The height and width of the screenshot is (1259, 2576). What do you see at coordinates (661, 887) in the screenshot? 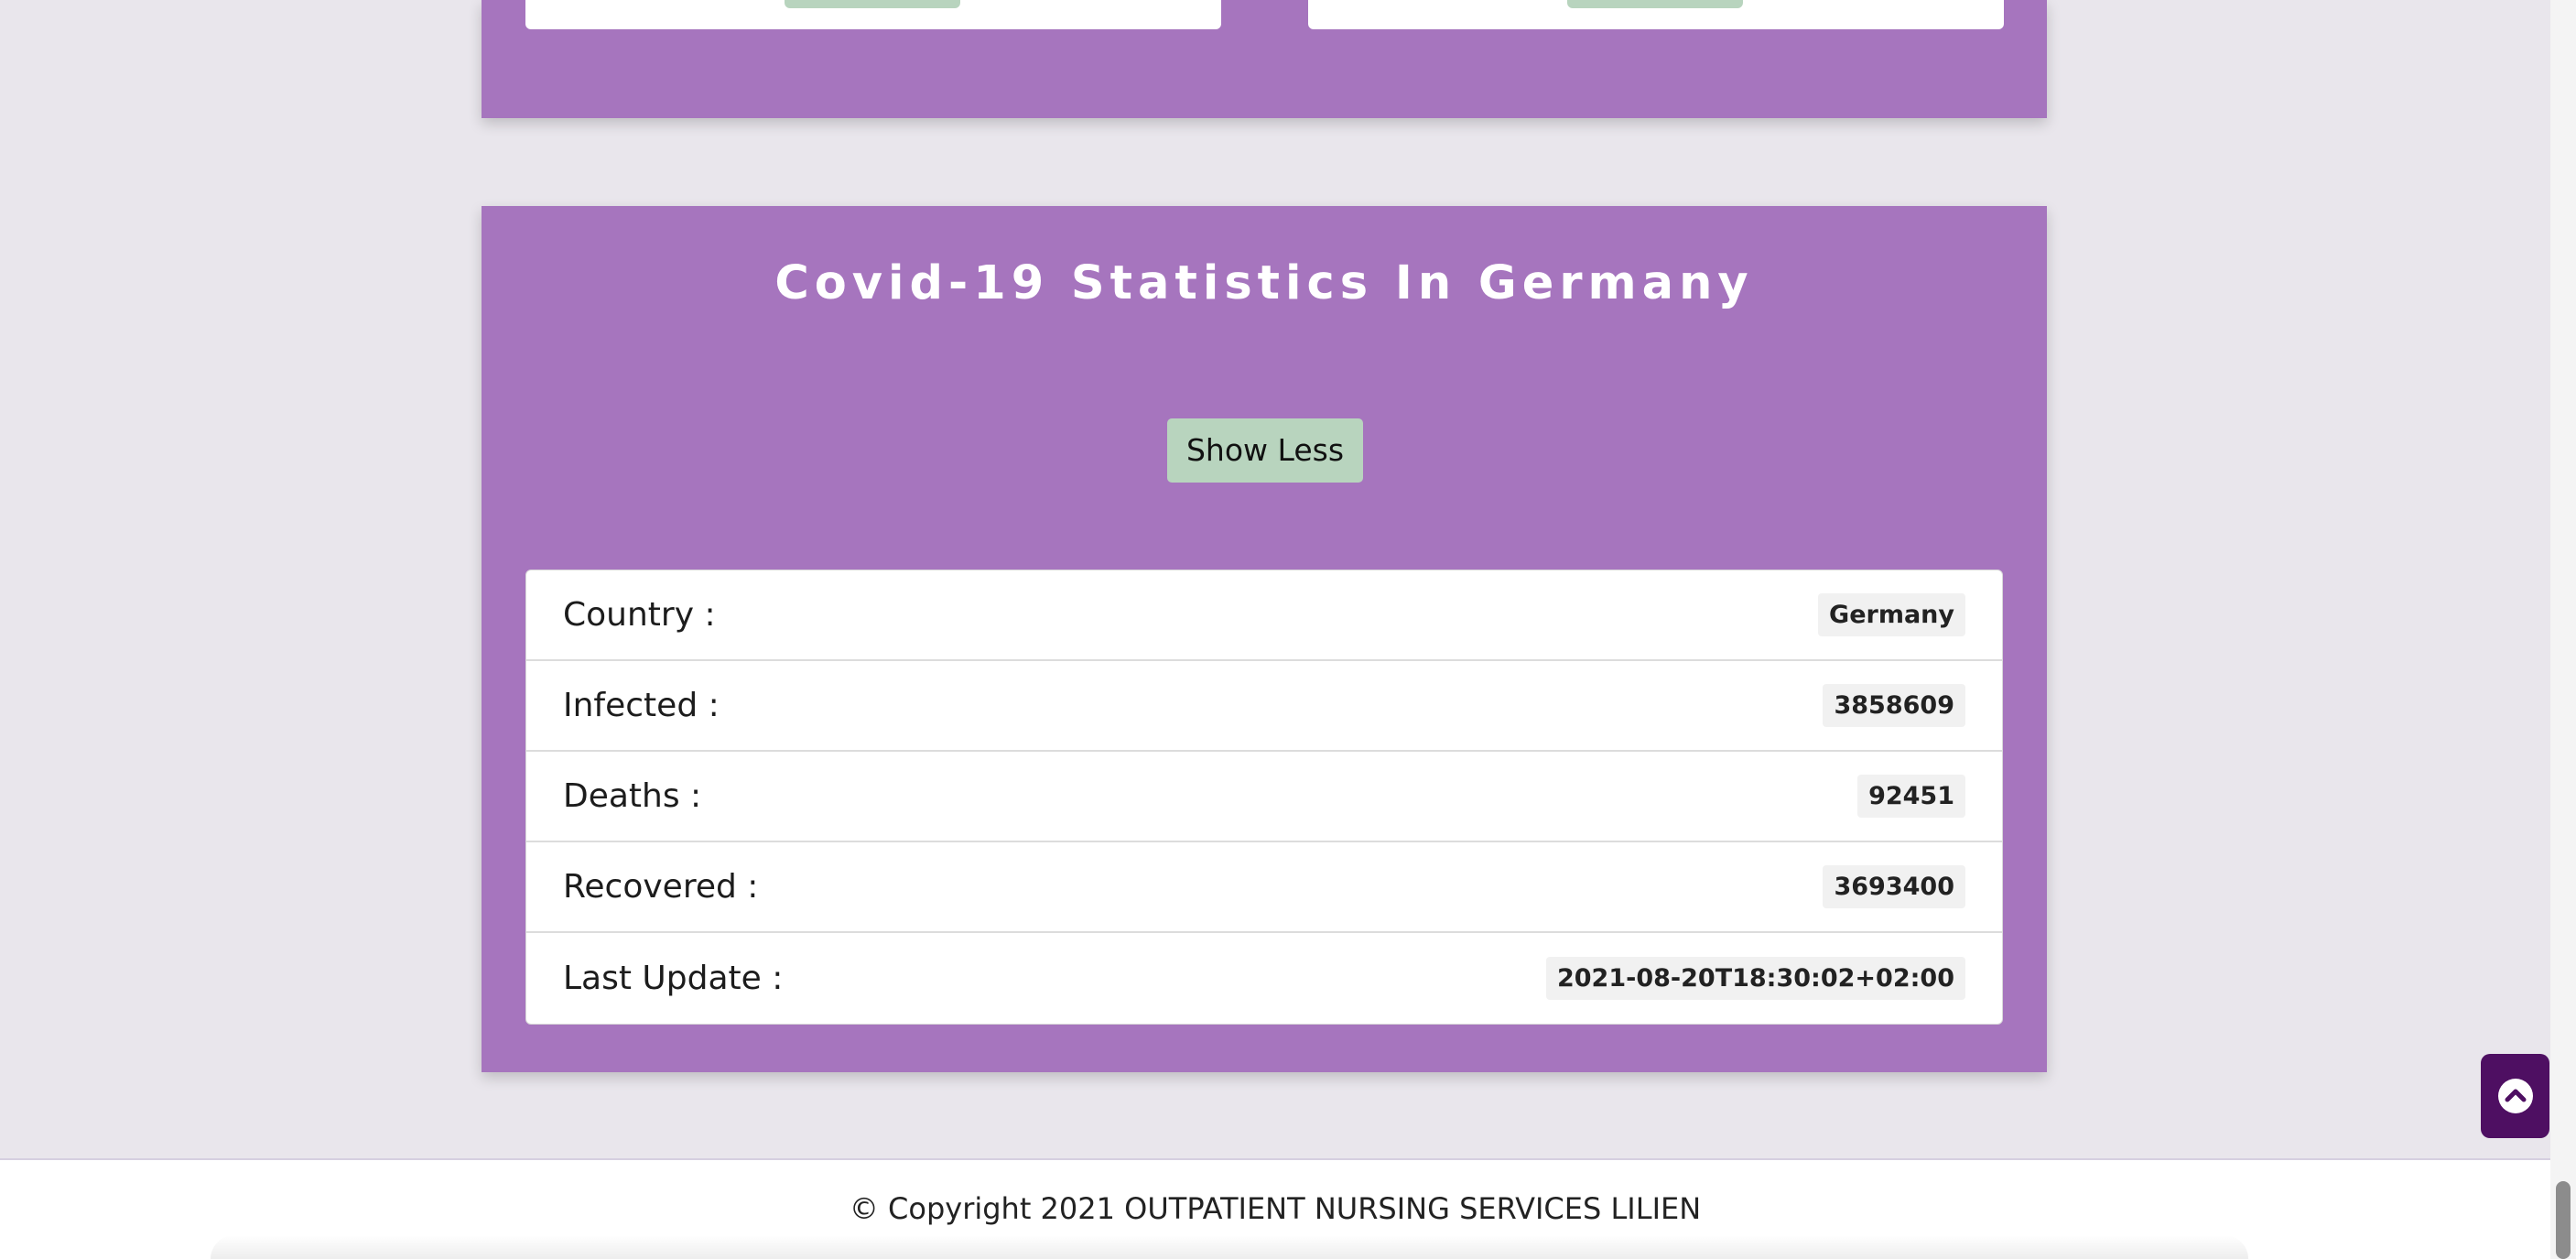
I see `stats-row-label: Recovered :` at bounding box center [661, 887].